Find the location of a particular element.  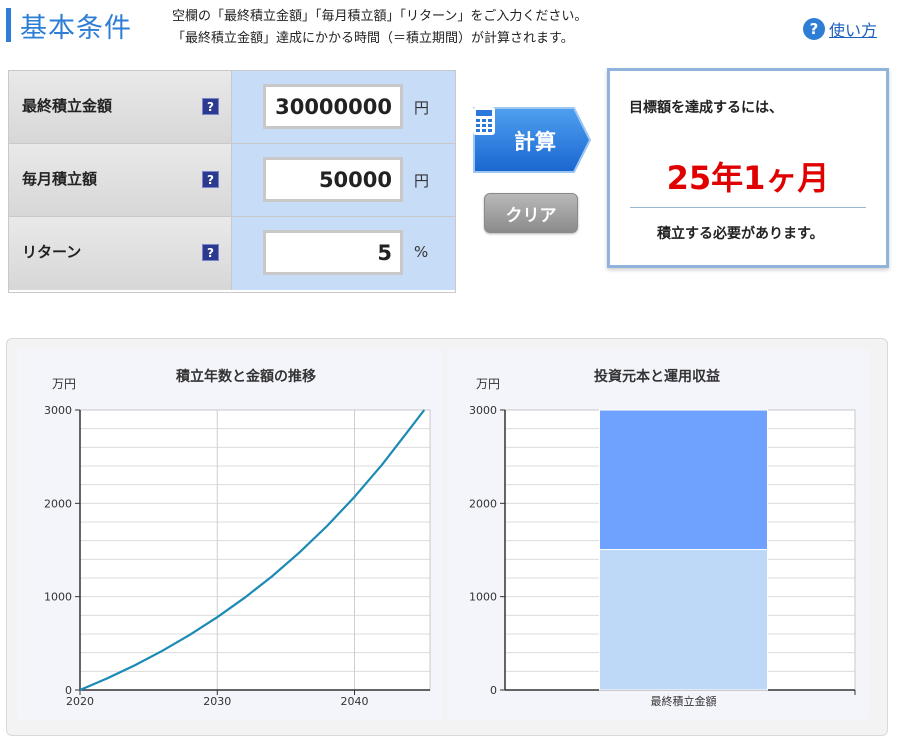

instructions-line-1: 空欄の「最終積立金額」「毎月積立額」「リターン」をご入力ください。 is located at coordinates (380, 16).